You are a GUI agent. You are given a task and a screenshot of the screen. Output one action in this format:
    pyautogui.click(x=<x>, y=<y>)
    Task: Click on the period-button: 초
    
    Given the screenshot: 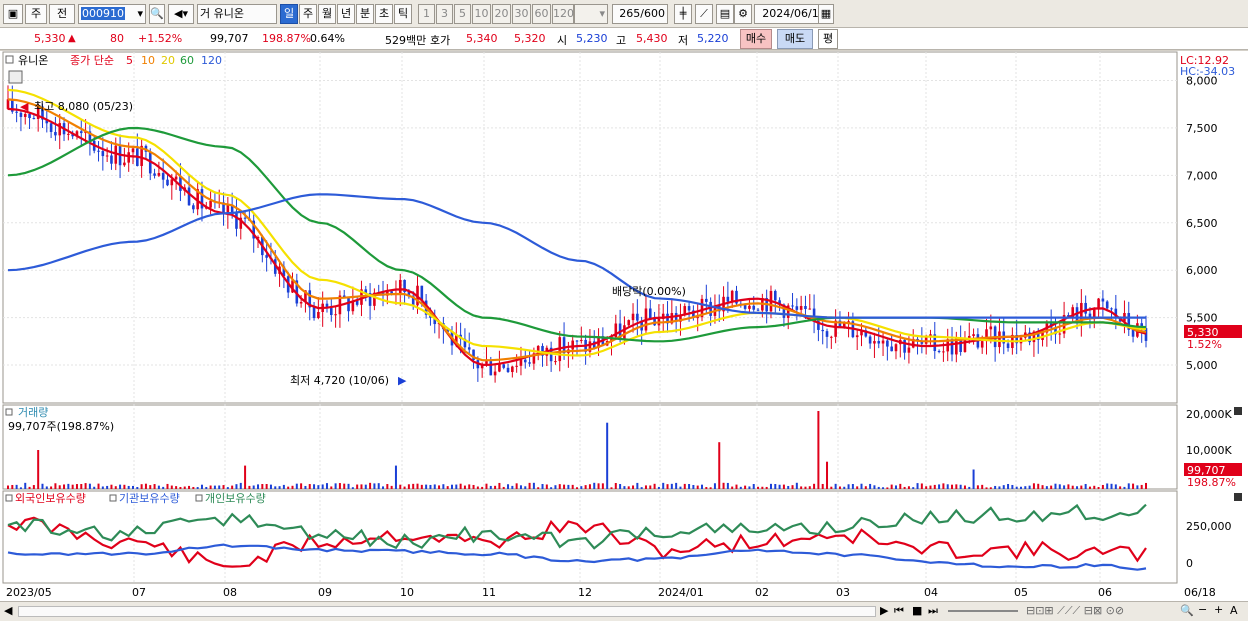 What is the action you would take?
    pyautogui.click(x=384, y=14)
    